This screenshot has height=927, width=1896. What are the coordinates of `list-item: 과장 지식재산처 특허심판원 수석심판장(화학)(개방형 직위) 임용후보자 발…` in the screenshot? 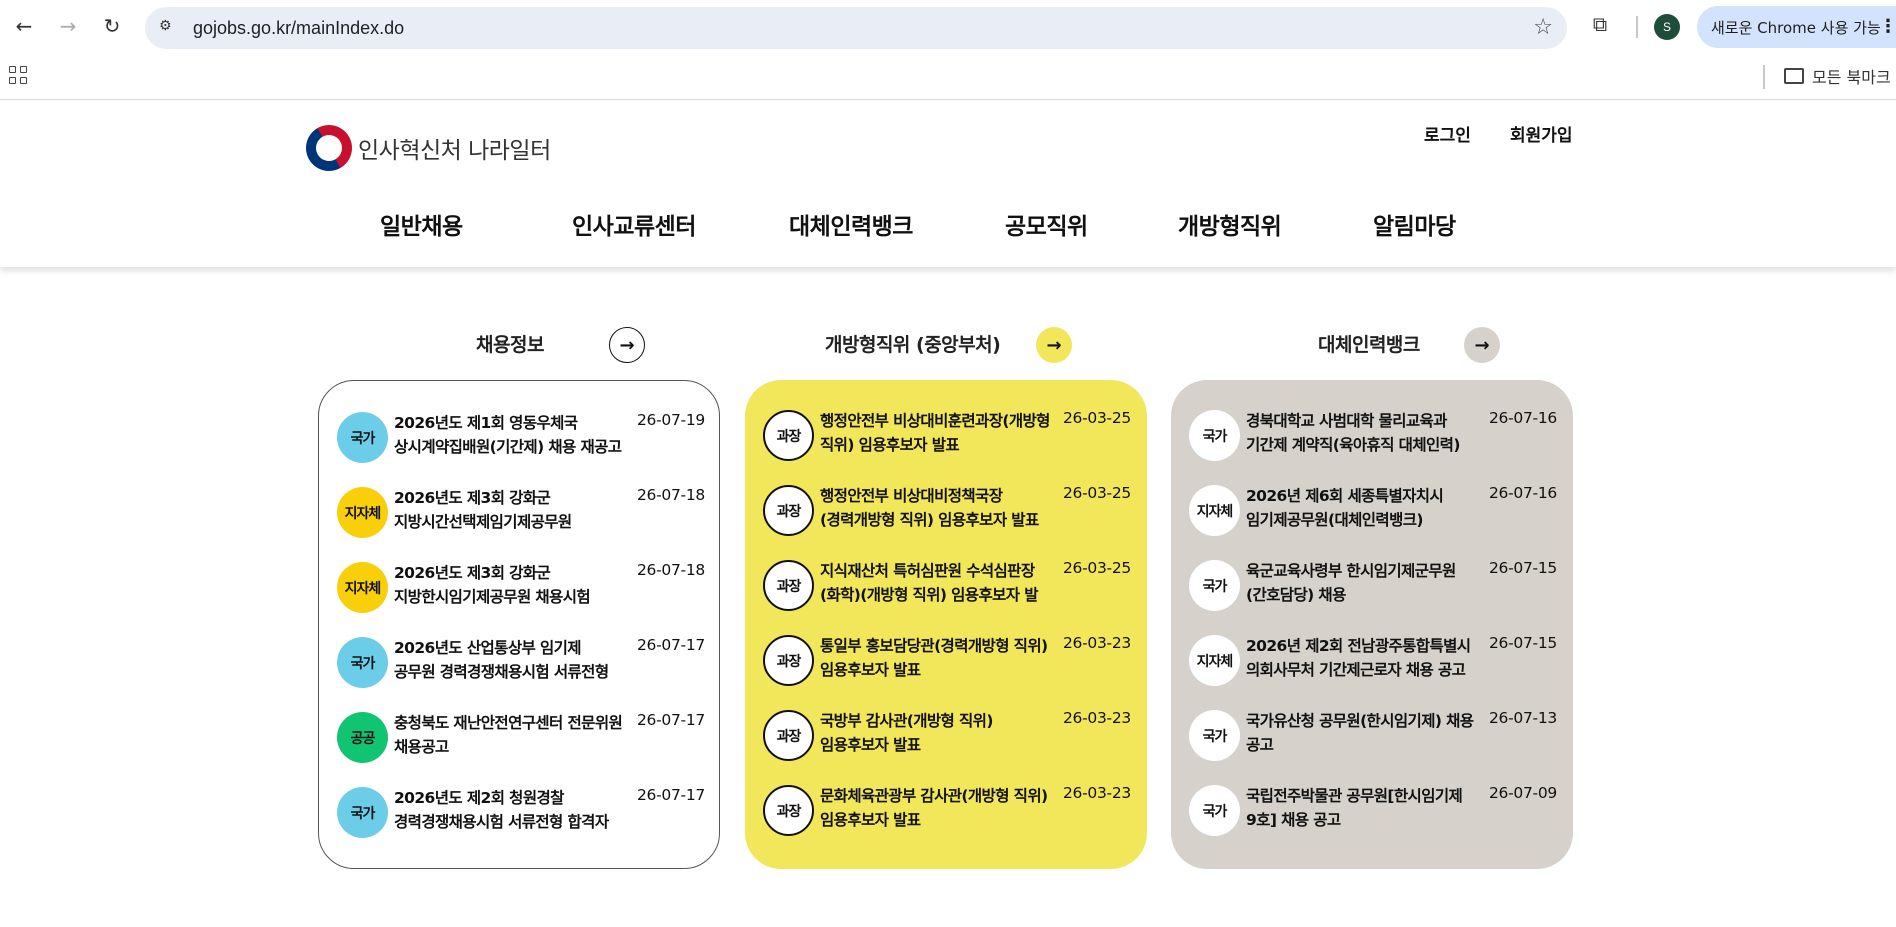 It's located at (948, 582).